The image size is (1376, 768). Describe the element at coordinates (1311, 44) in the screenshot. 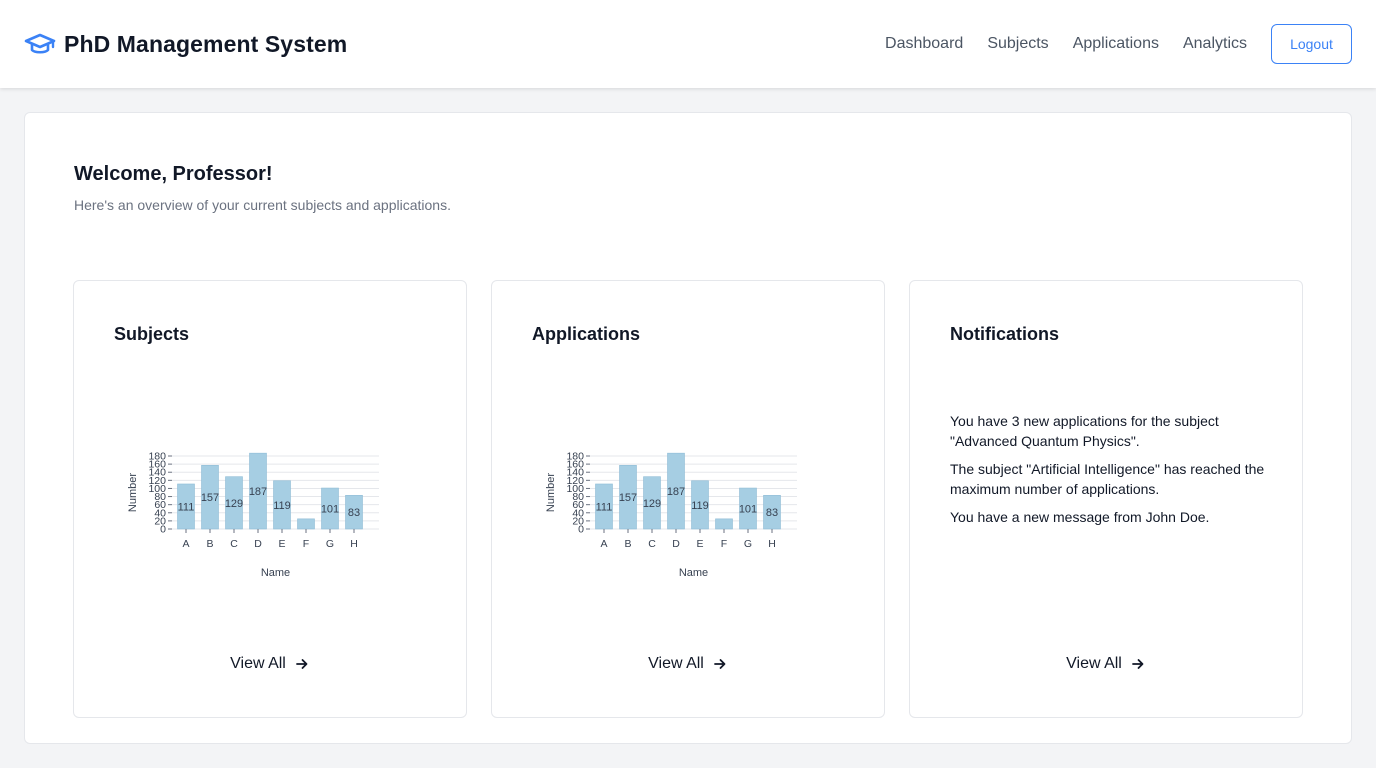

I see `logout-button: Logout` at that location.